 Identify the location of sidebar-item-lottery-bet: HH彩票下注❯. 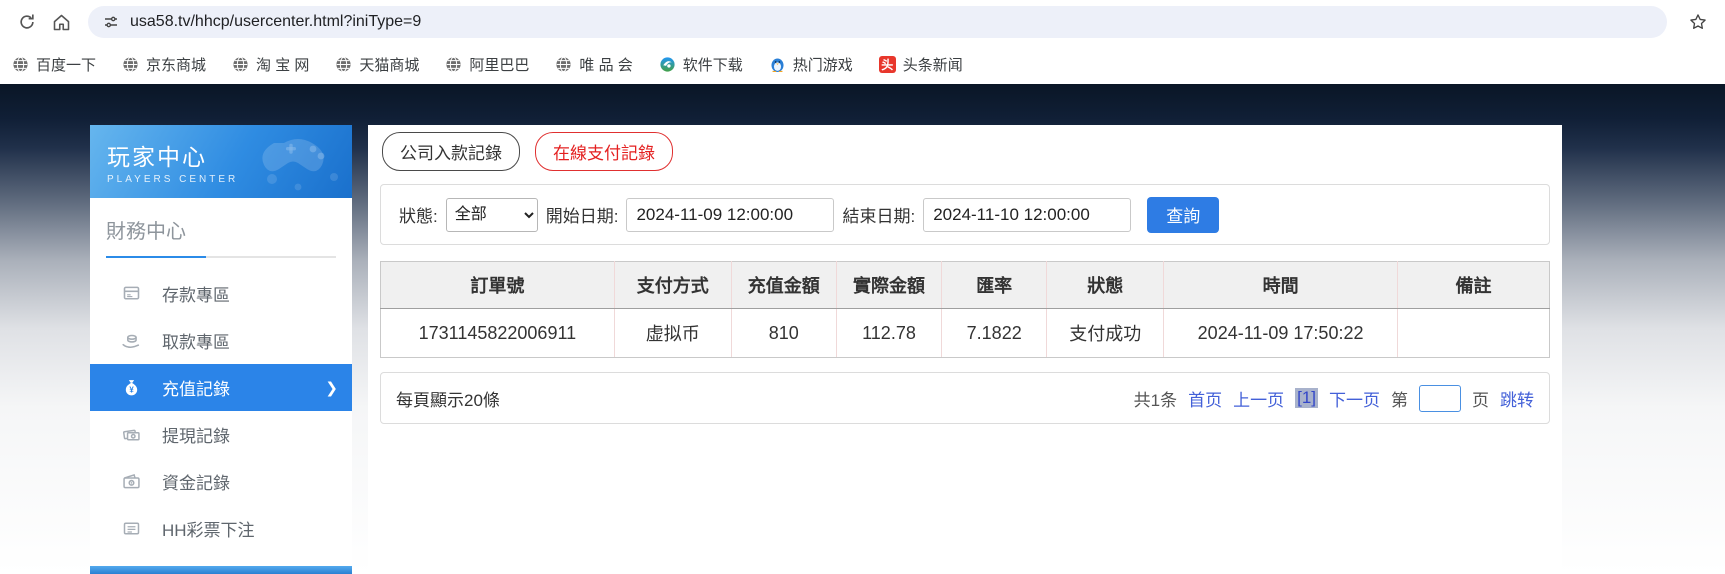
(221, 528).